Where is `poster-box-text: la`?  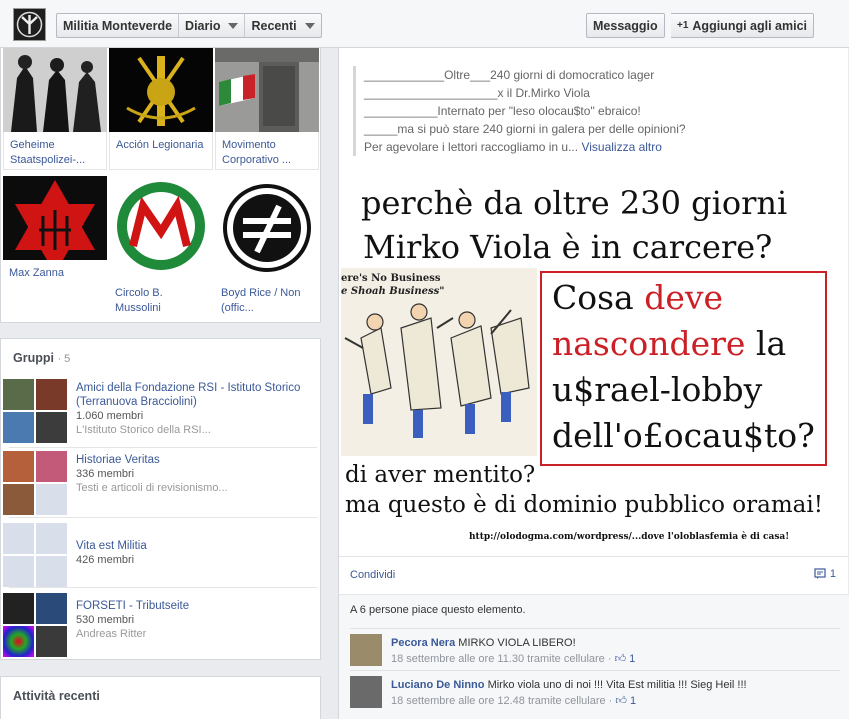
poster-box-text: la is located at coordinates (766, 343).